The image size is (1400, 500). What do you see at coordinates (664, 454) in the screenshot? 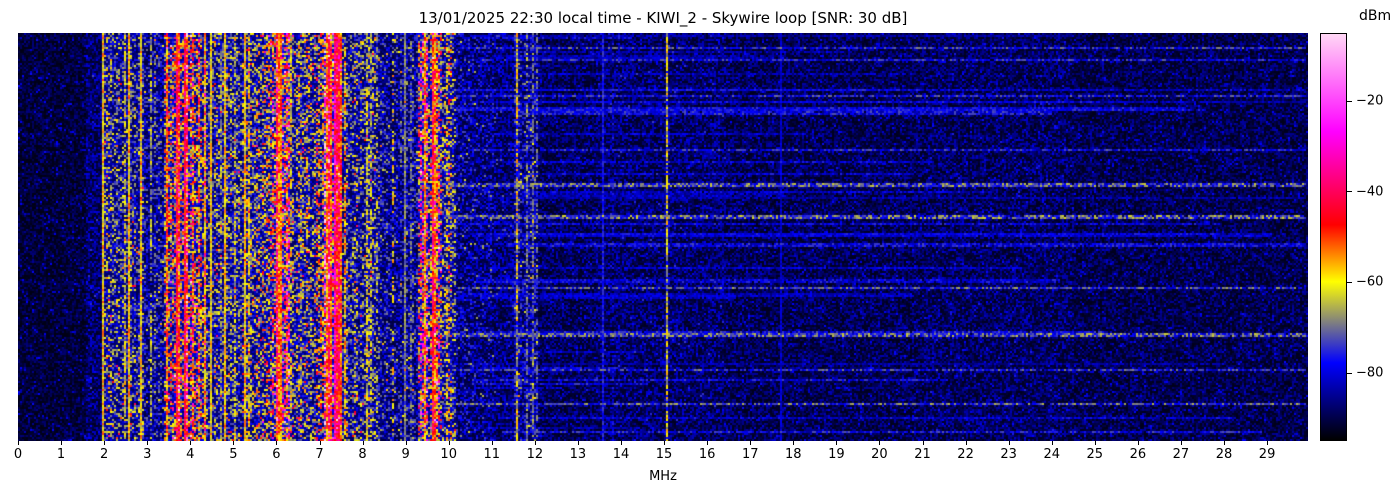
I see `x-tick-label: 15` at bounding box center [664, 454].